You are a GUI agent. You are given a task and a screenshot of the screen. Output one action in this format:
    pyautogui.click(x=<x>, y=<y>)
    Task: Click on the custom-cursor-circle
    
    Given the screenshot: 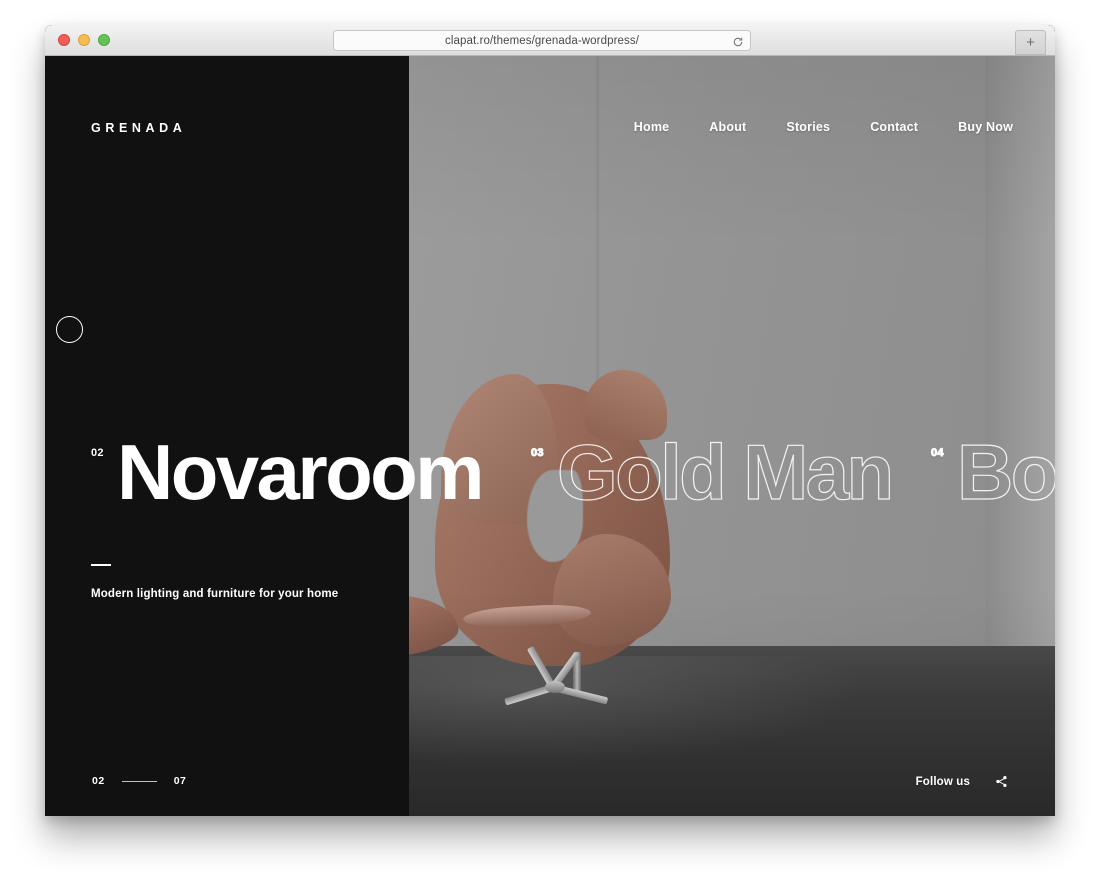 What is the action you would take?
    pyautogui.click(x=69, y=329)
    